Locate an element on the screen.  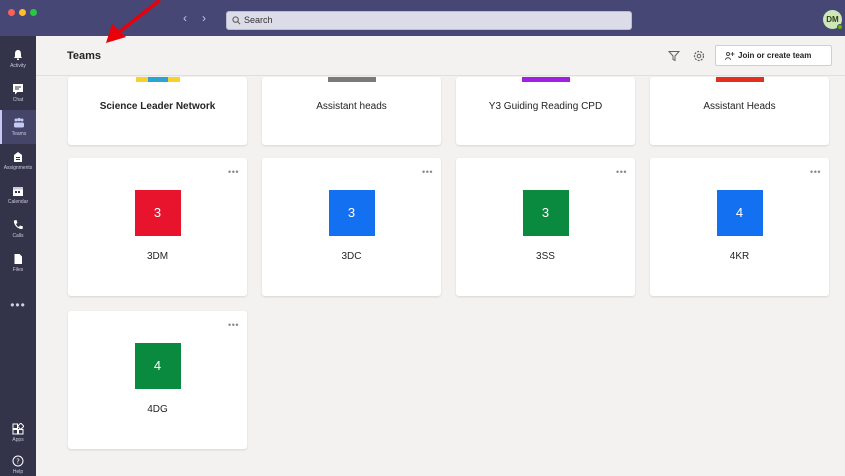
join-button-label: Join or create team is located at coordinates (775, 55).